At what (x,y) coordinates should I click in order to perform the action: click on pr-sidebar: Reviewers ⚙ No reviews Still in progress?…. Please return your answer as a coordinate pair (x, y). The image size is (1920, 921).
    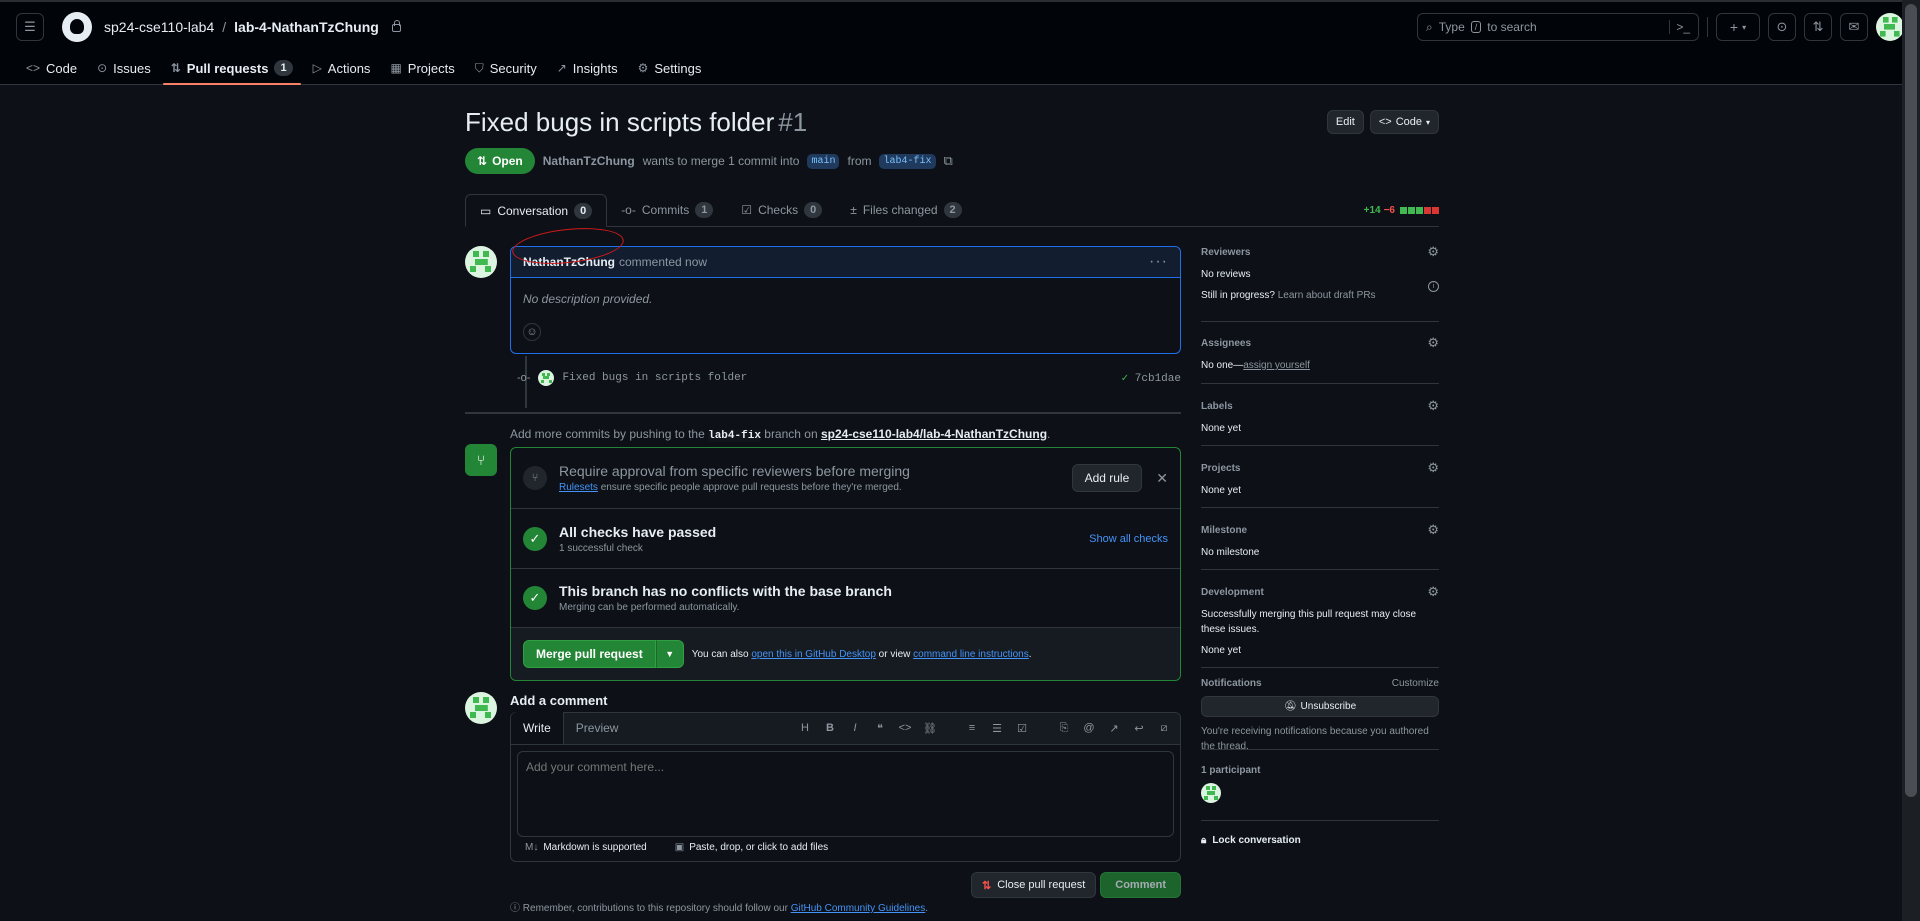
    Looking at the image, I should click on (1320, 545).